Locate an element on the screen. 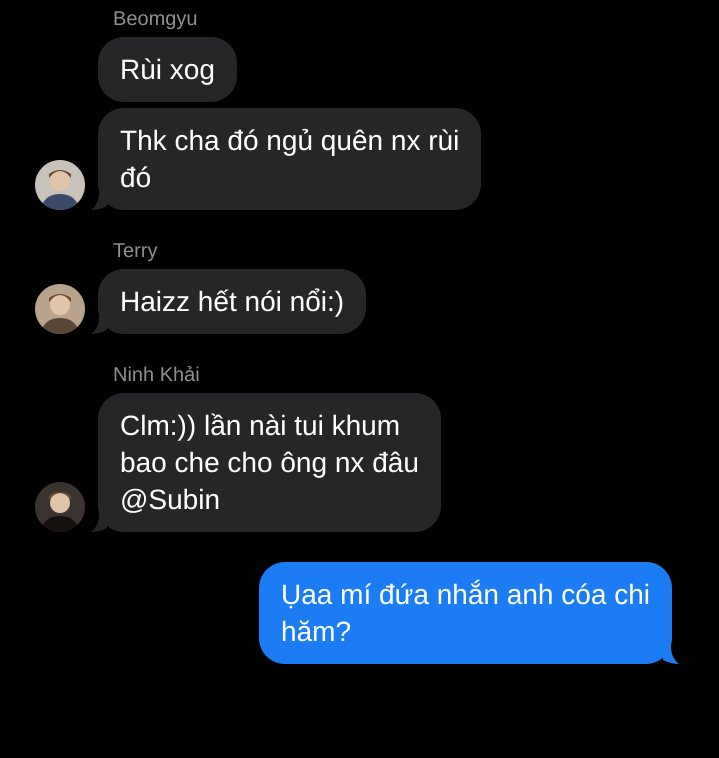  message-bubble: Ụaa mí đứa nhắn anh cóa chi hăm? is located at coordinates (465, 613).